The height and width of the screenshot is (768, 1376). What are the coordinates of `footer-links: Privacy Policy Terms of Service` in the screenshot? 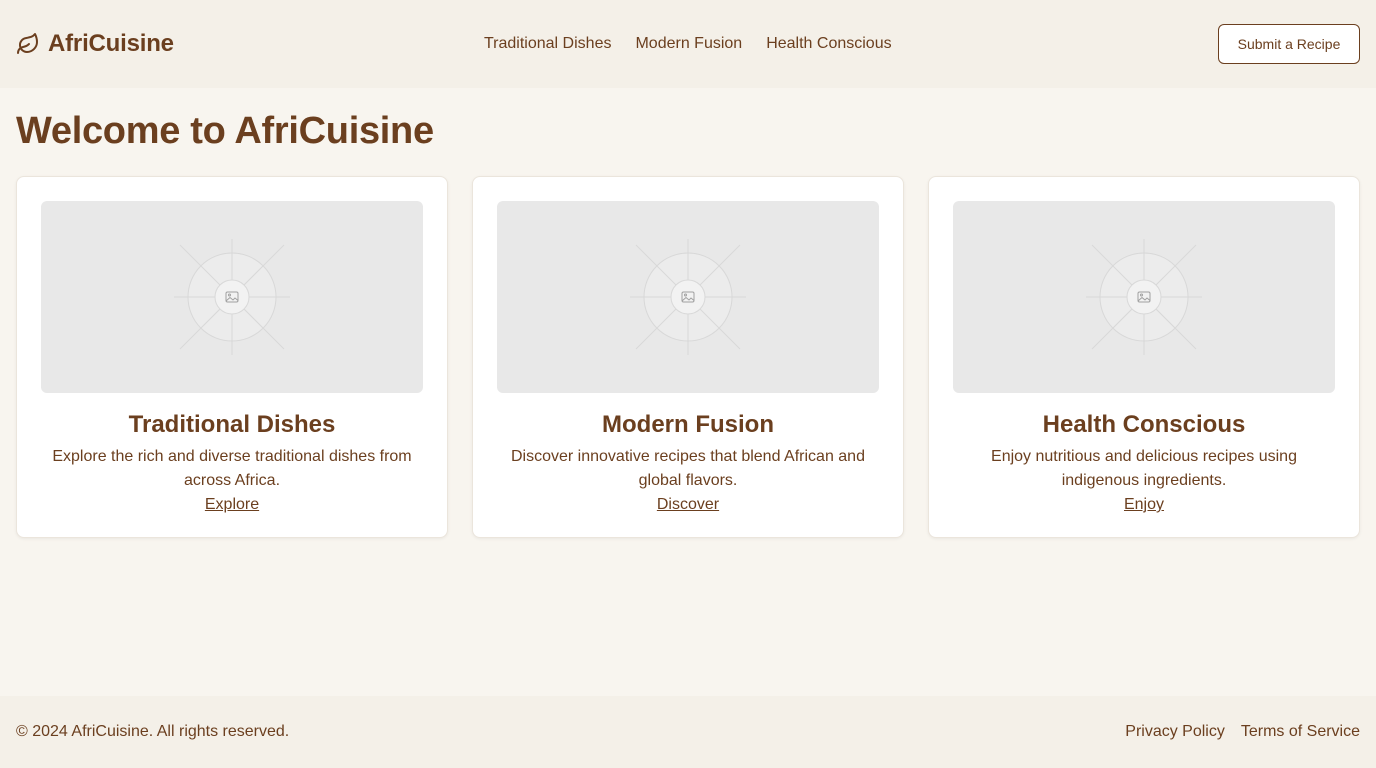 It's located at (1242, 732).